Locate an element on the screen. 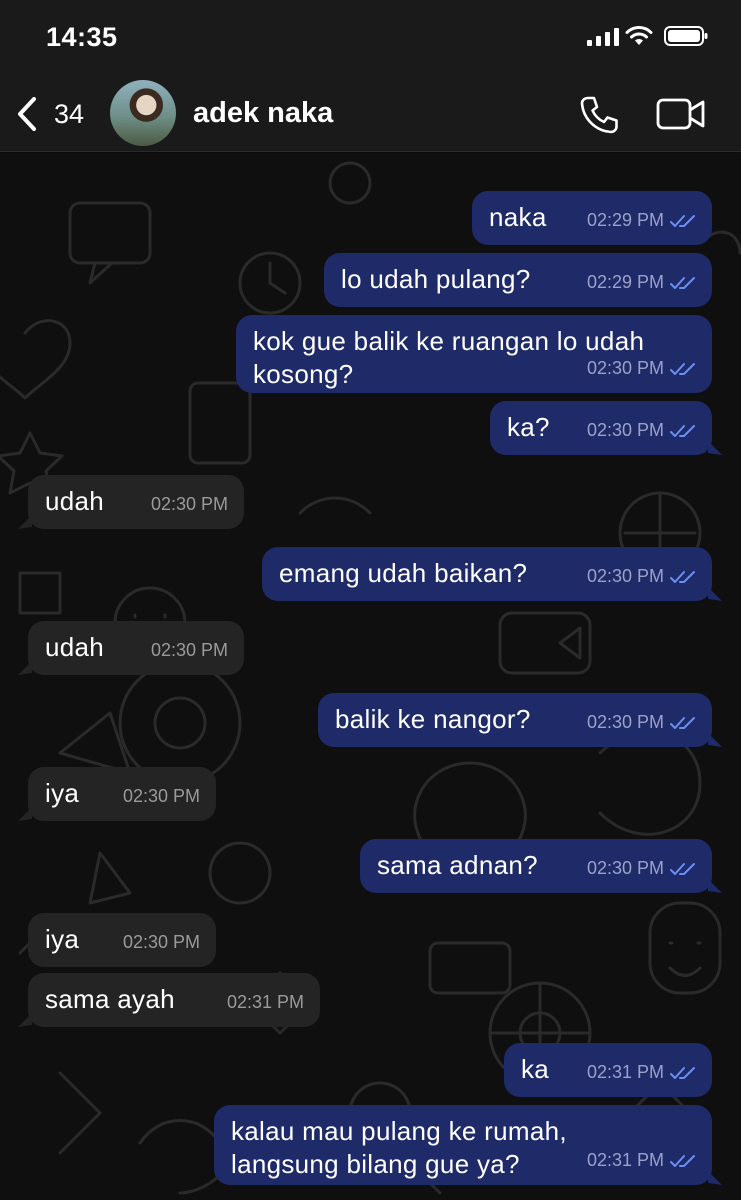  message-bubble-outgoing: ka? 02:30 PM is located at coordinates (601, 428).